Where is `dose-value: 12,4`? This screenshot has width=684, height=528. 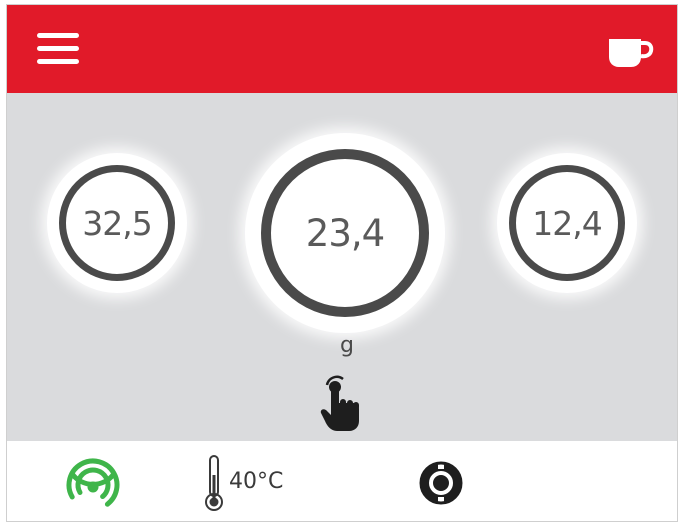
dose-value: 12,4 is located at coordinates (567, 223).